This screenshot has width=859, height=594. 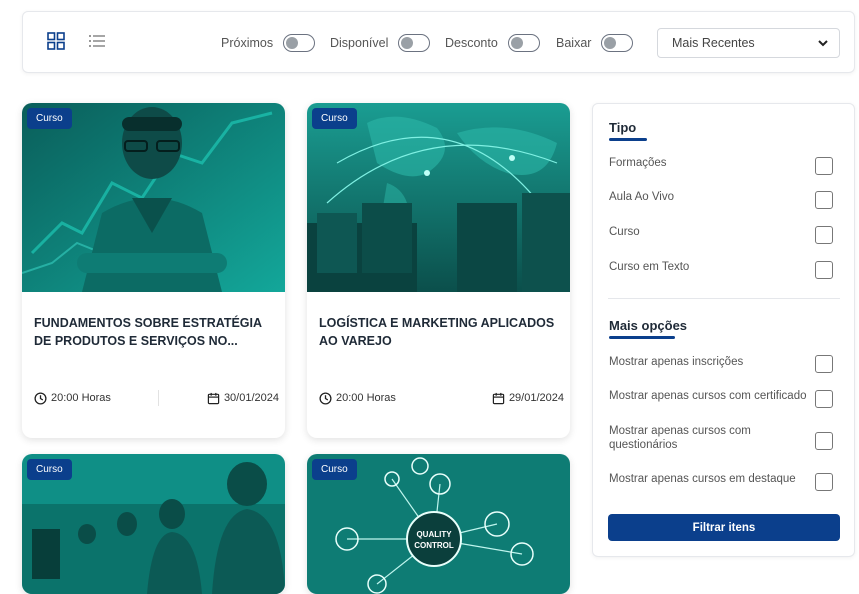 What do you see at coordinates (824, 399) in the screenshot?
I see `filter-checkbox-certificado` at bounding box center [824, 399].